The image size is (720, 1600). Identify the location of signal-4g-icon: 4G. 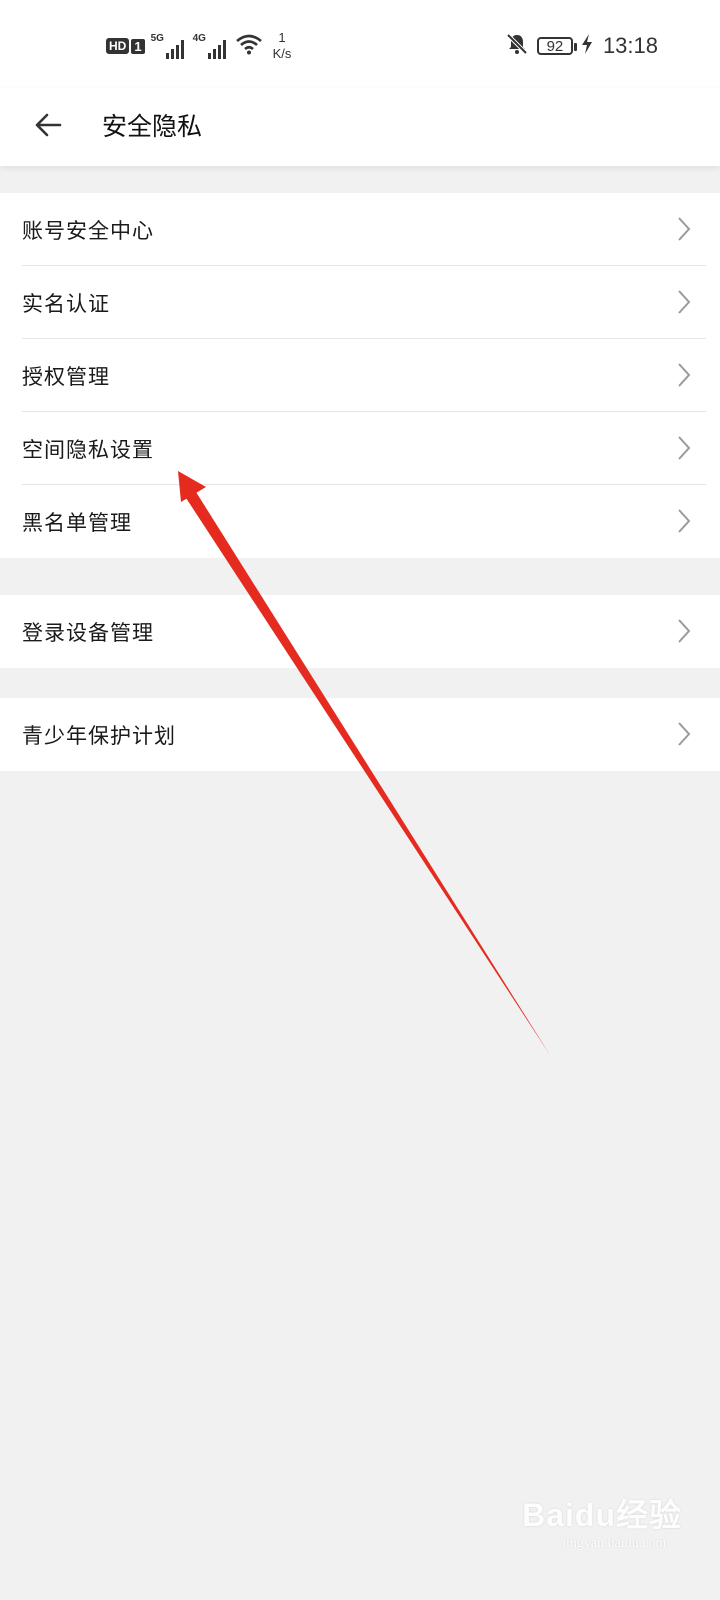
(211, 46).